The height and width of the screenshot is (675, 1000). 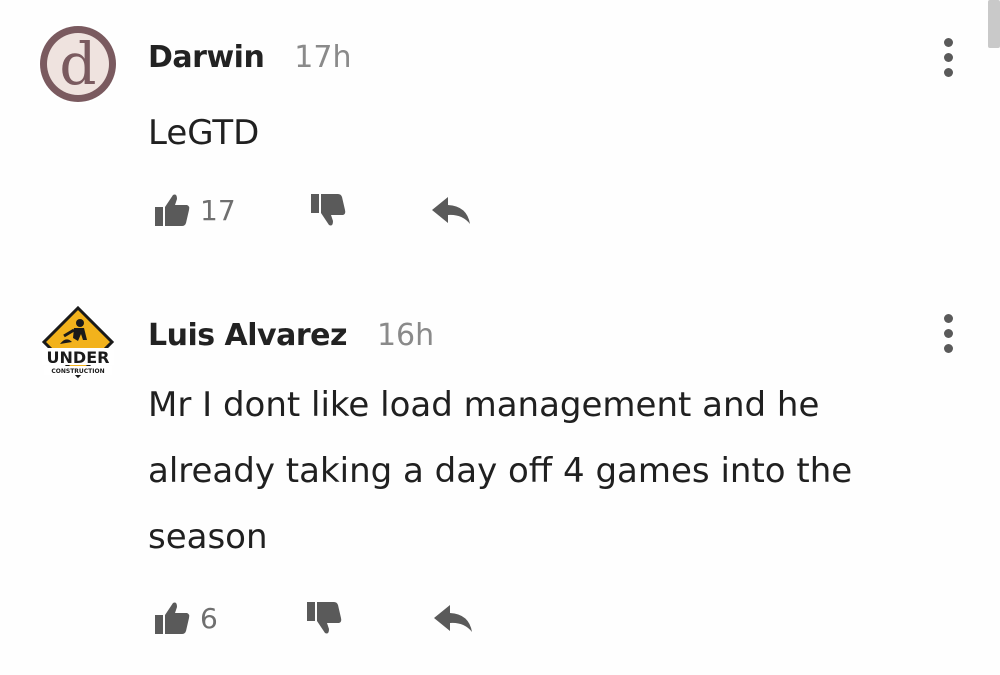 I want to click on avatar: UNDER CONSTRUCTION, so click(x=78, y=343).